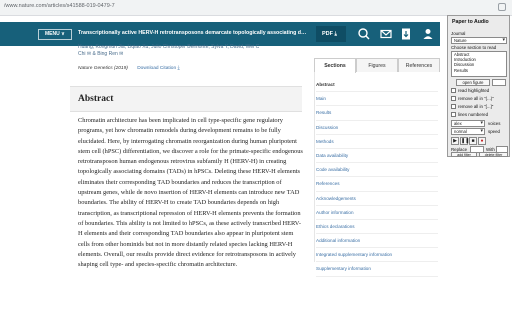  I want to click on remove-brackets-label: remove all in "[...]", so click(476, 106).